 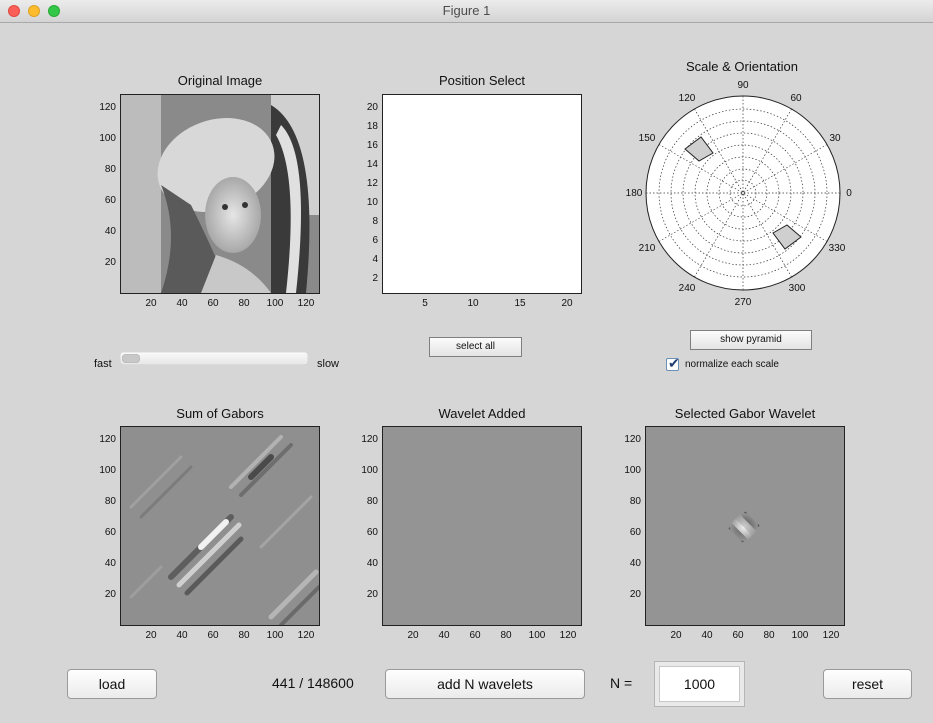 What do you see at coordinates (743, 85) in the screenshot?
I see `angle-label: 90` at bounding box center [743, 85].